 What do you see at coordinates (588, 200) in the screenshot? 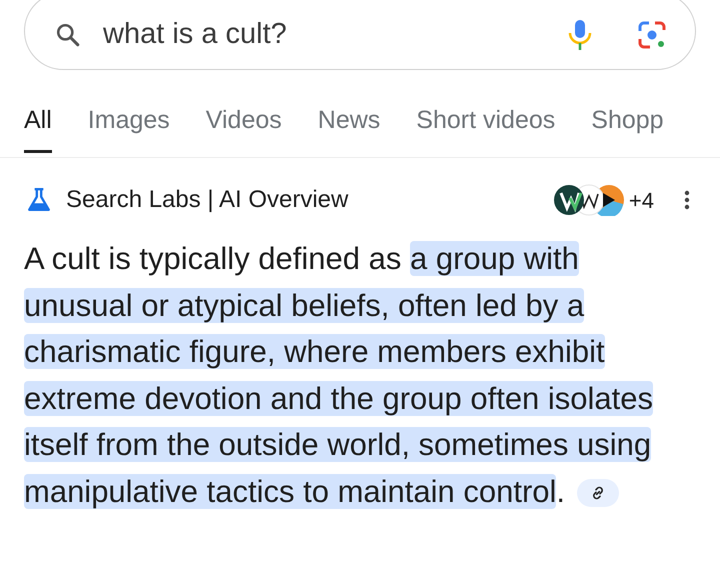
I see `source-logos-drawing` at bounding box center [588, 200].